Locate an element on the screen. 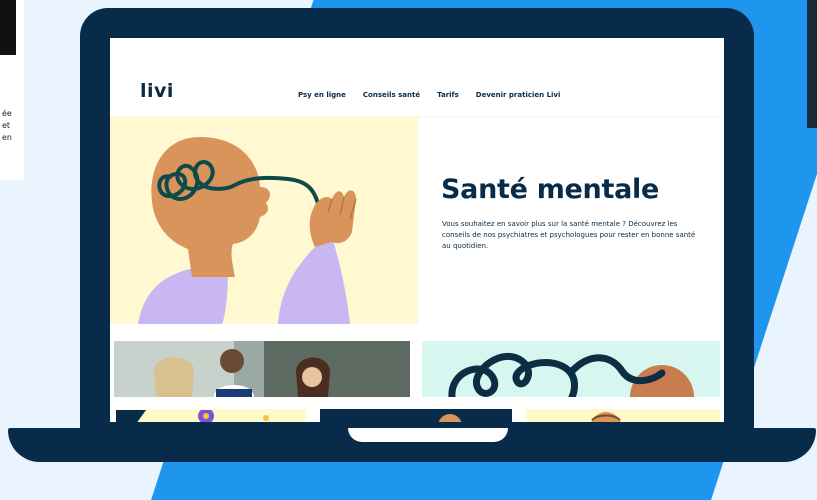 The height and width of the screenshot is (500, 817). article-card-illustration is located at coordinates (571, 369).